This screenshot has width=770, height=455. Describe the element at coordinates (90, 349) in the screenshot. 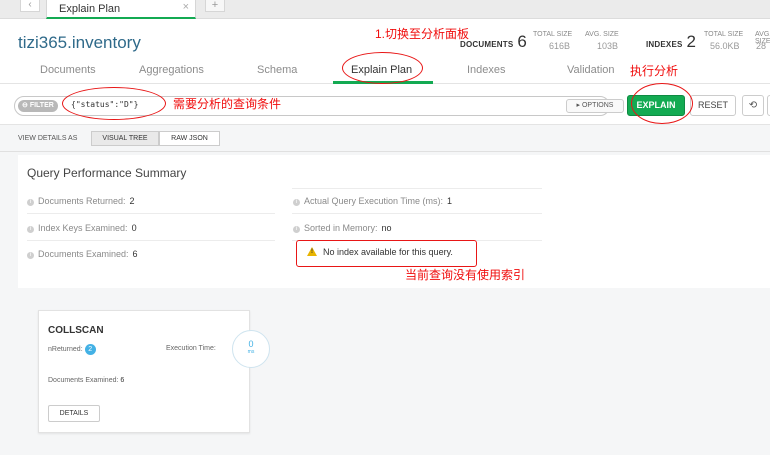

I see `nreturned-badge: 2` at that location.